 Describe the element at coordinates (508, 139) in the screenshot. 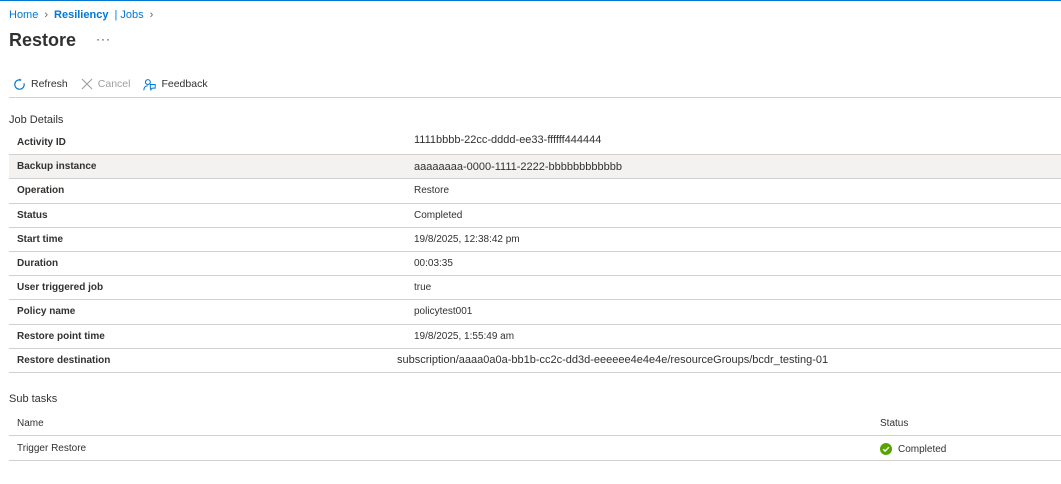

I see `detail-value: 1111bbbb-22cc-dddd-ee33-ffffff444444` at that location.